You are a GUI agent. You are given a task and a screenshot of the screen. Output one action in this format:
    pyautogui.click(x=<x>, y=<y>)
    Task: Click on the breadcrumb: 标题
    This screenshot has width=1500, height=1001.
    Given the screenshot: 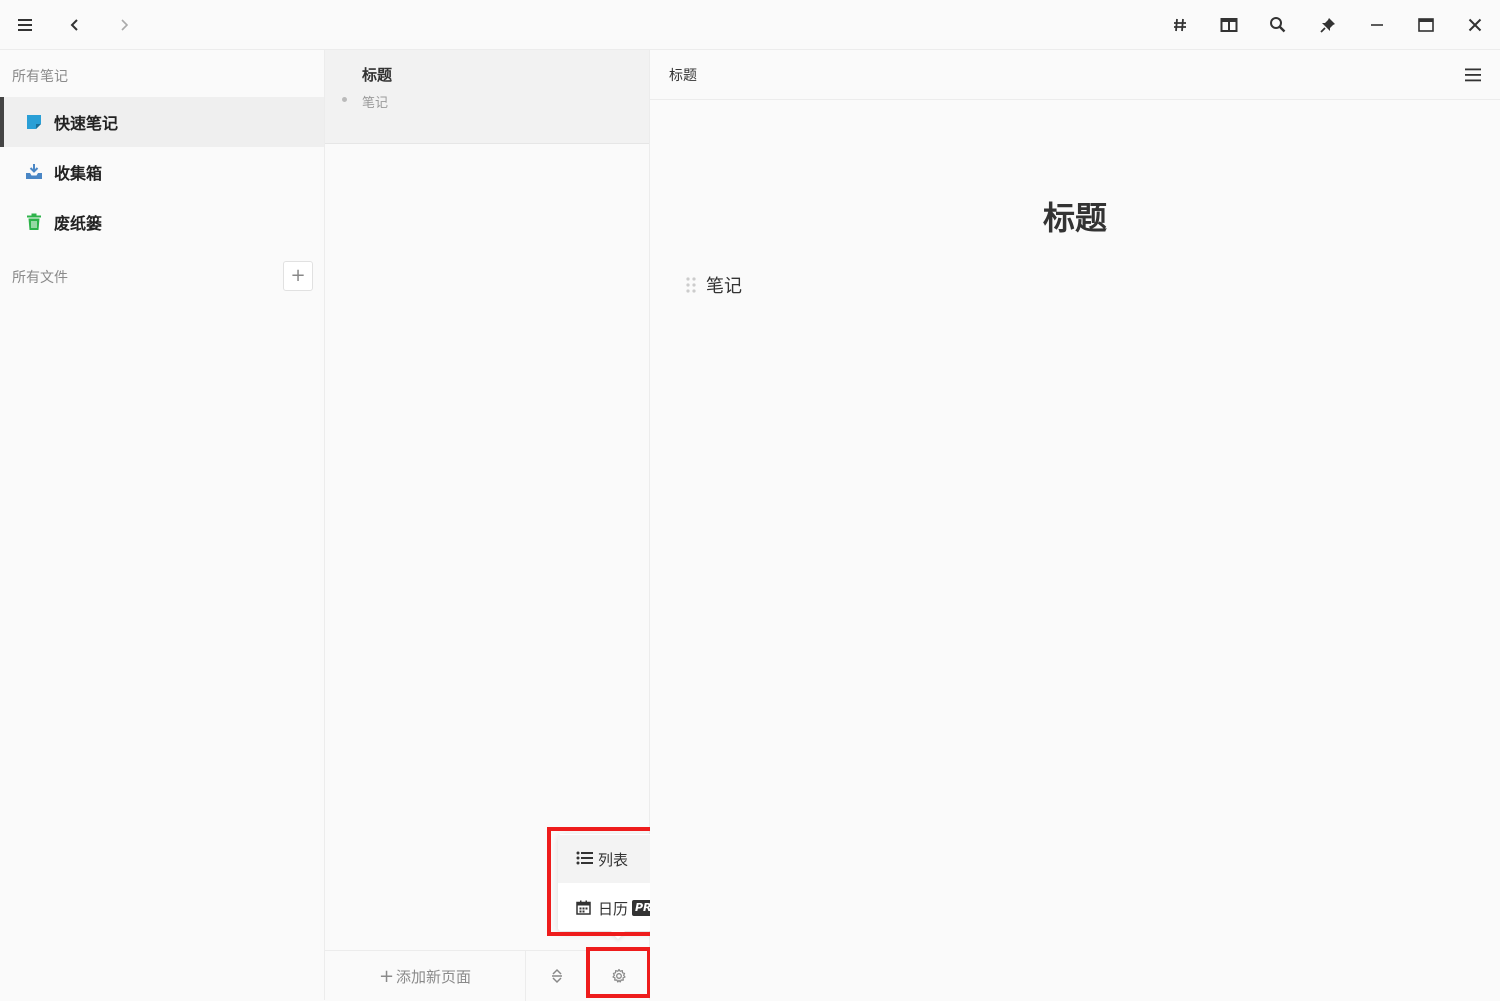 What is the action you would take?
    pyautogui.click(x=683, y=76)
    